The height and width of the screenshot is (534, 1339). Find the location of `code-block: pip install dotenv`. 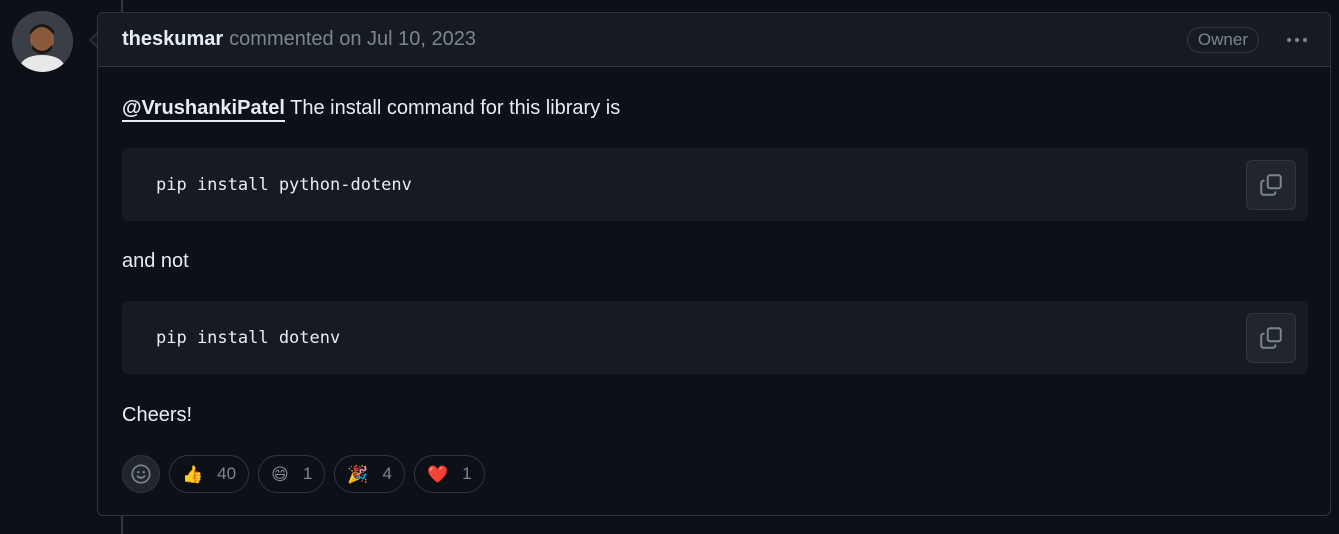

code-block: pip install dotenv is located at coordinates (715, 337).